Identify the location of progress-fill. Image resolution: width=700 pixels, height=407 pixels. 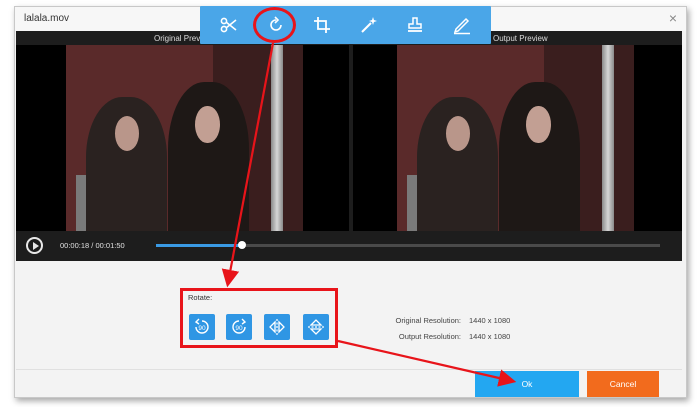
(199, 245).